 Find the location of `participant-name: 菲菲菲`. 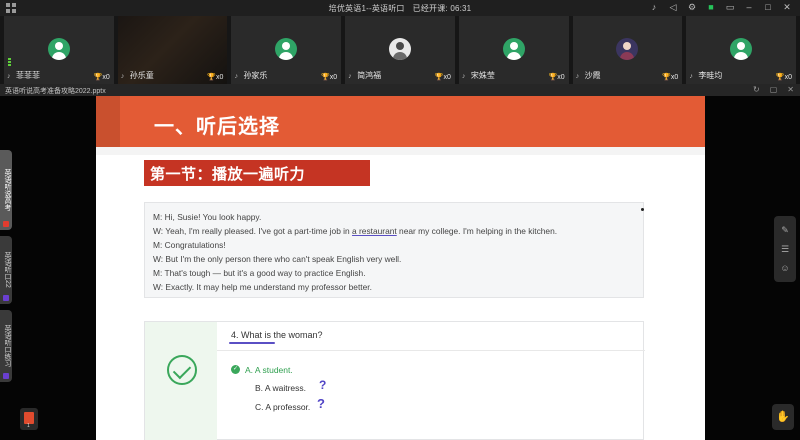

participant-name: 菲菲菲 is located at coordinates (28, 75).